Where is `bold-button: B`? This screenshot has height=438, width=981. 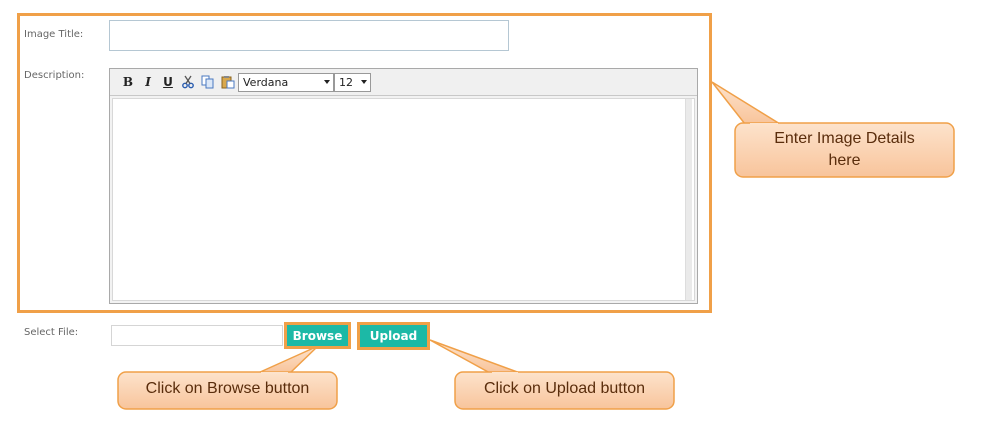 bold-button: B is located at coordinates (128, 82).